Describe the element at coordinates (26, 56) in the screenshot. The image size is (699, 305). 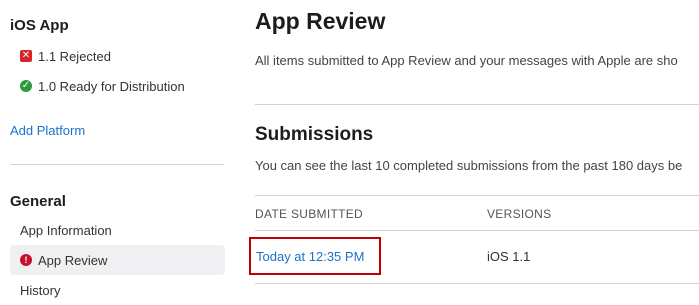
I see `rejected-icon: ✕` at that location.